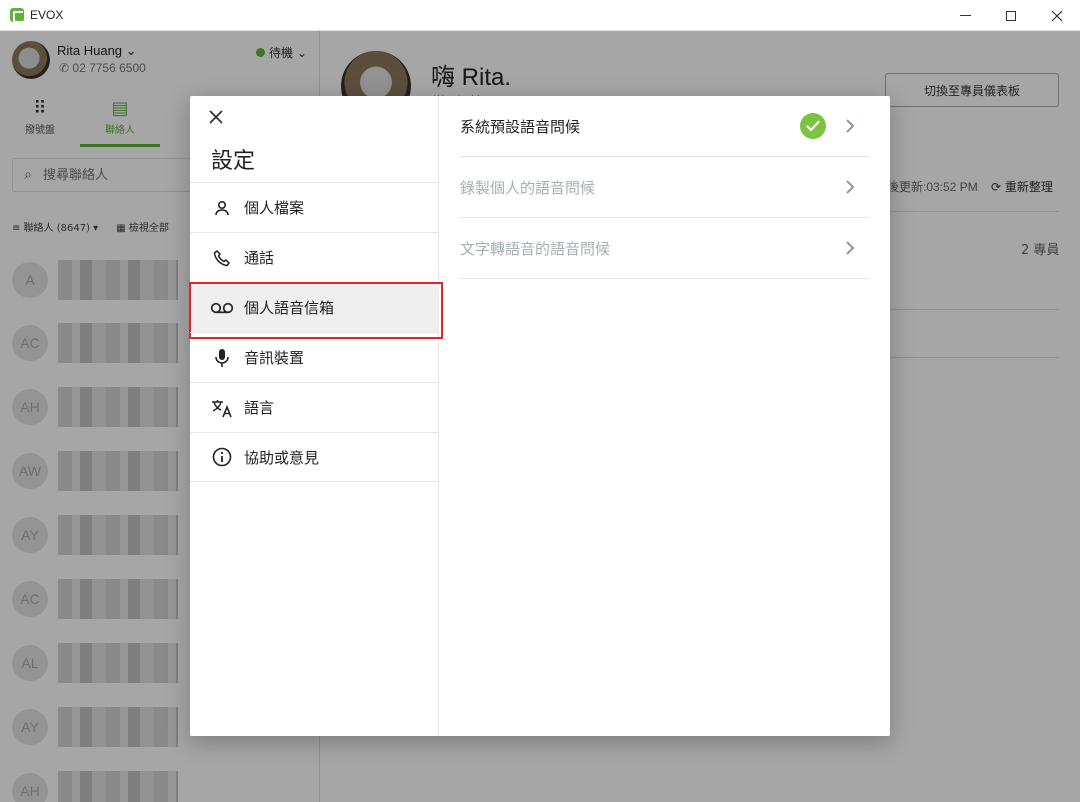  Describe the element at coordinates (233, 161) in the screenshot. I see `settings-title: 設定` at that location.